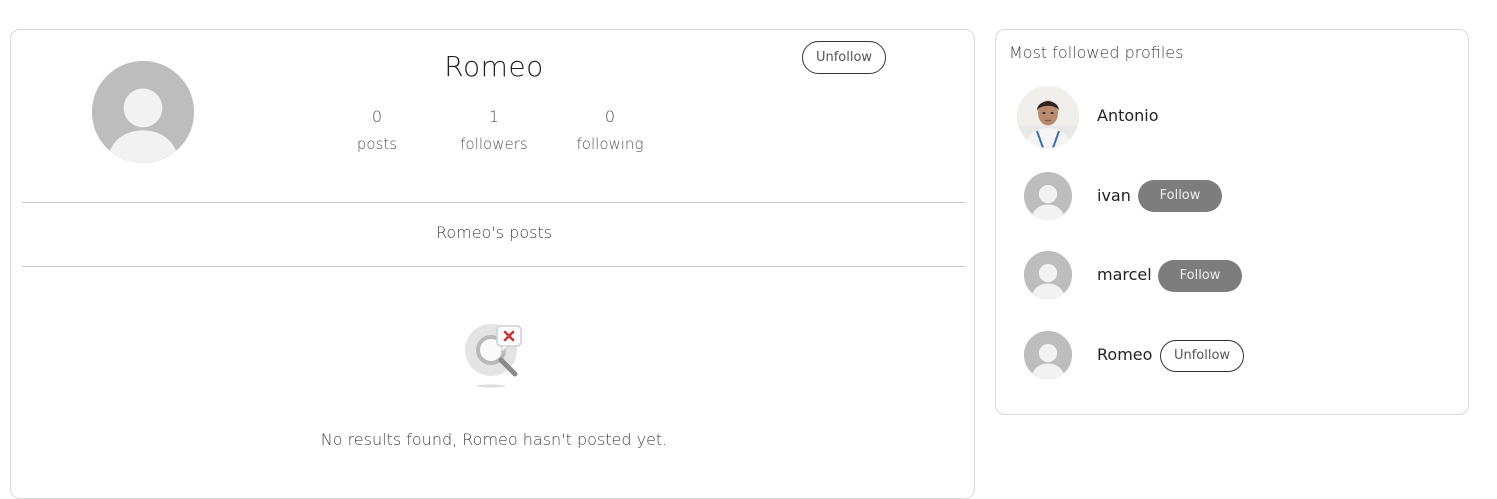  What do you see at coordinates (1124, 274) in the screenshot?
I see `profile-name: marcel` at bounding box center [1124, 274].